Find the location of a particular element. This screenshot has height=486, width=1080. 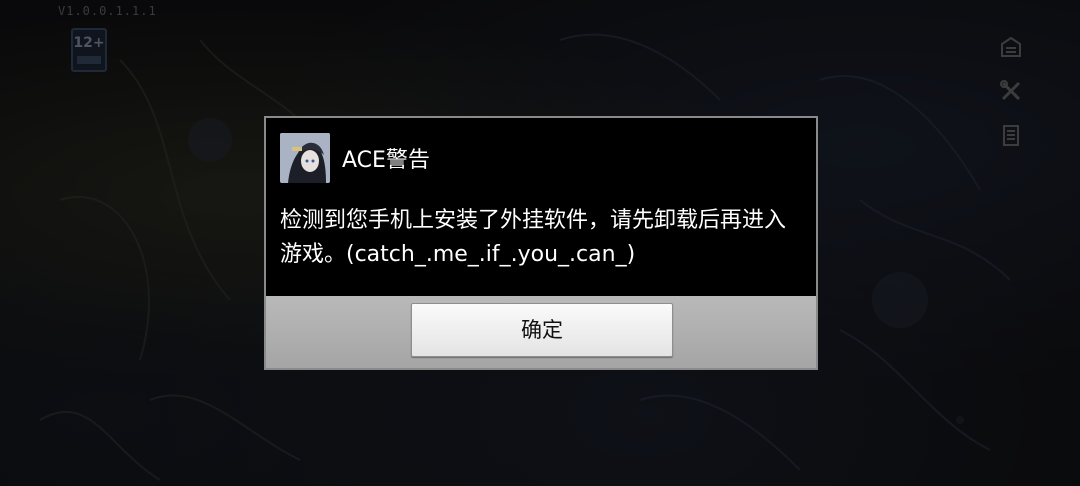

confirm-button: 确定 is located at coordinates (542, 330).